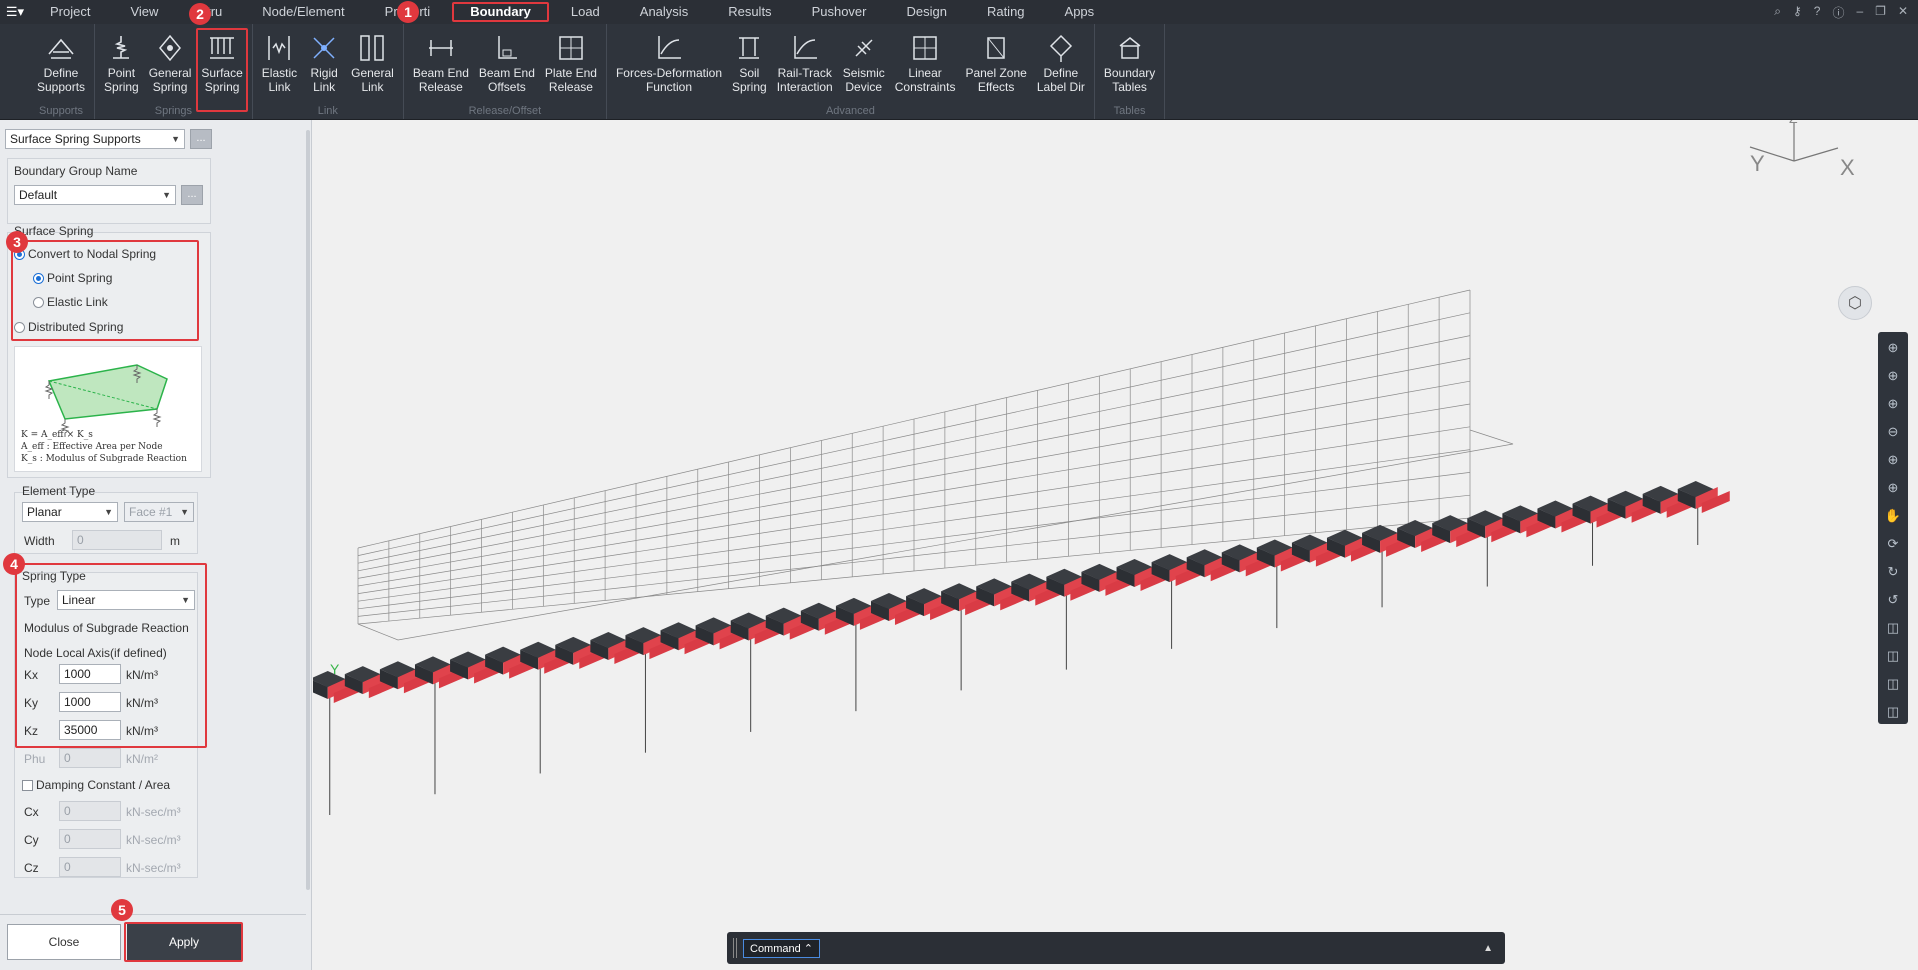  Describe the element at coordinates (1893, 656) in the screenshot. I see `front-view-icon: ◫` at that location.